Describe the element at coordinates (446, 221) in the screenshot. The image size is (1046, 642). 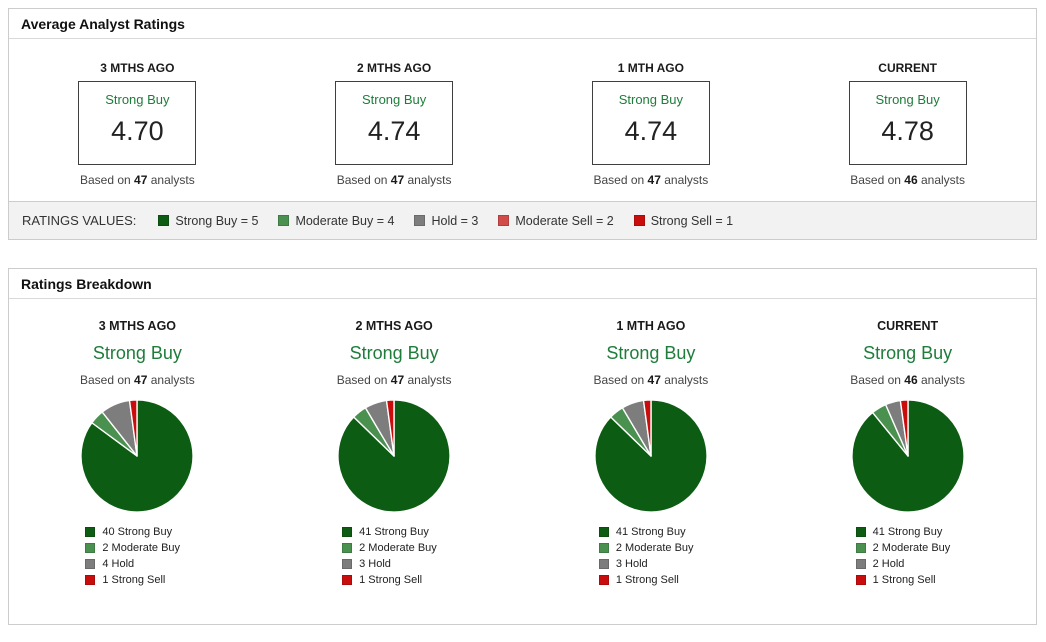
I see `legend-item-hold: Hold = 3` at that location.